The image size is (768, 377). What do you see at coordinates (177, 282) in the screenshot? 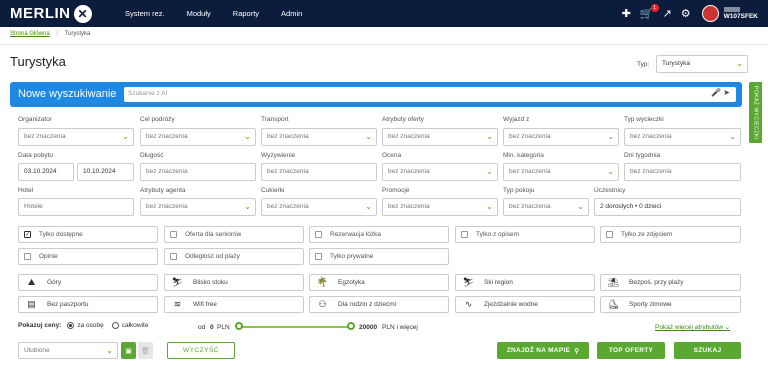
I see `ski-lift-icon: ⛷` at bounding box center [177, 282].